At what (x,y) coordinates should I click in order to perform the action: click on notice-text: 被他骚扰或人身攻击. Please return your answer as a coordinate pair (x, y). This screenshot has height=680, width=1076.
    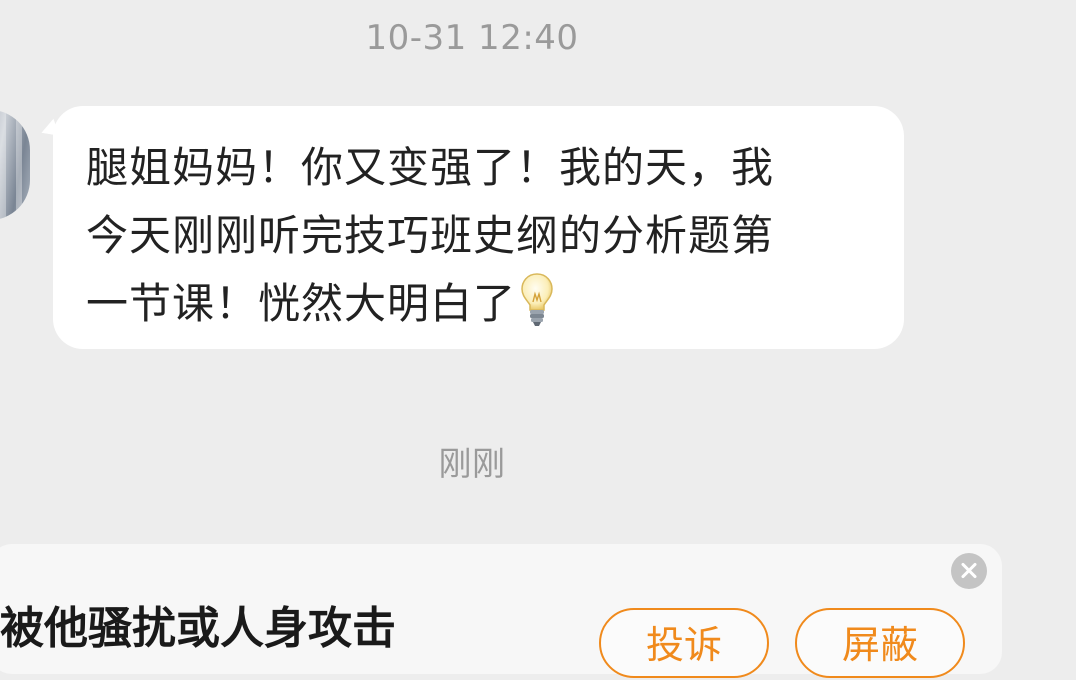
    Looking at the image, I should click on (198, 628).